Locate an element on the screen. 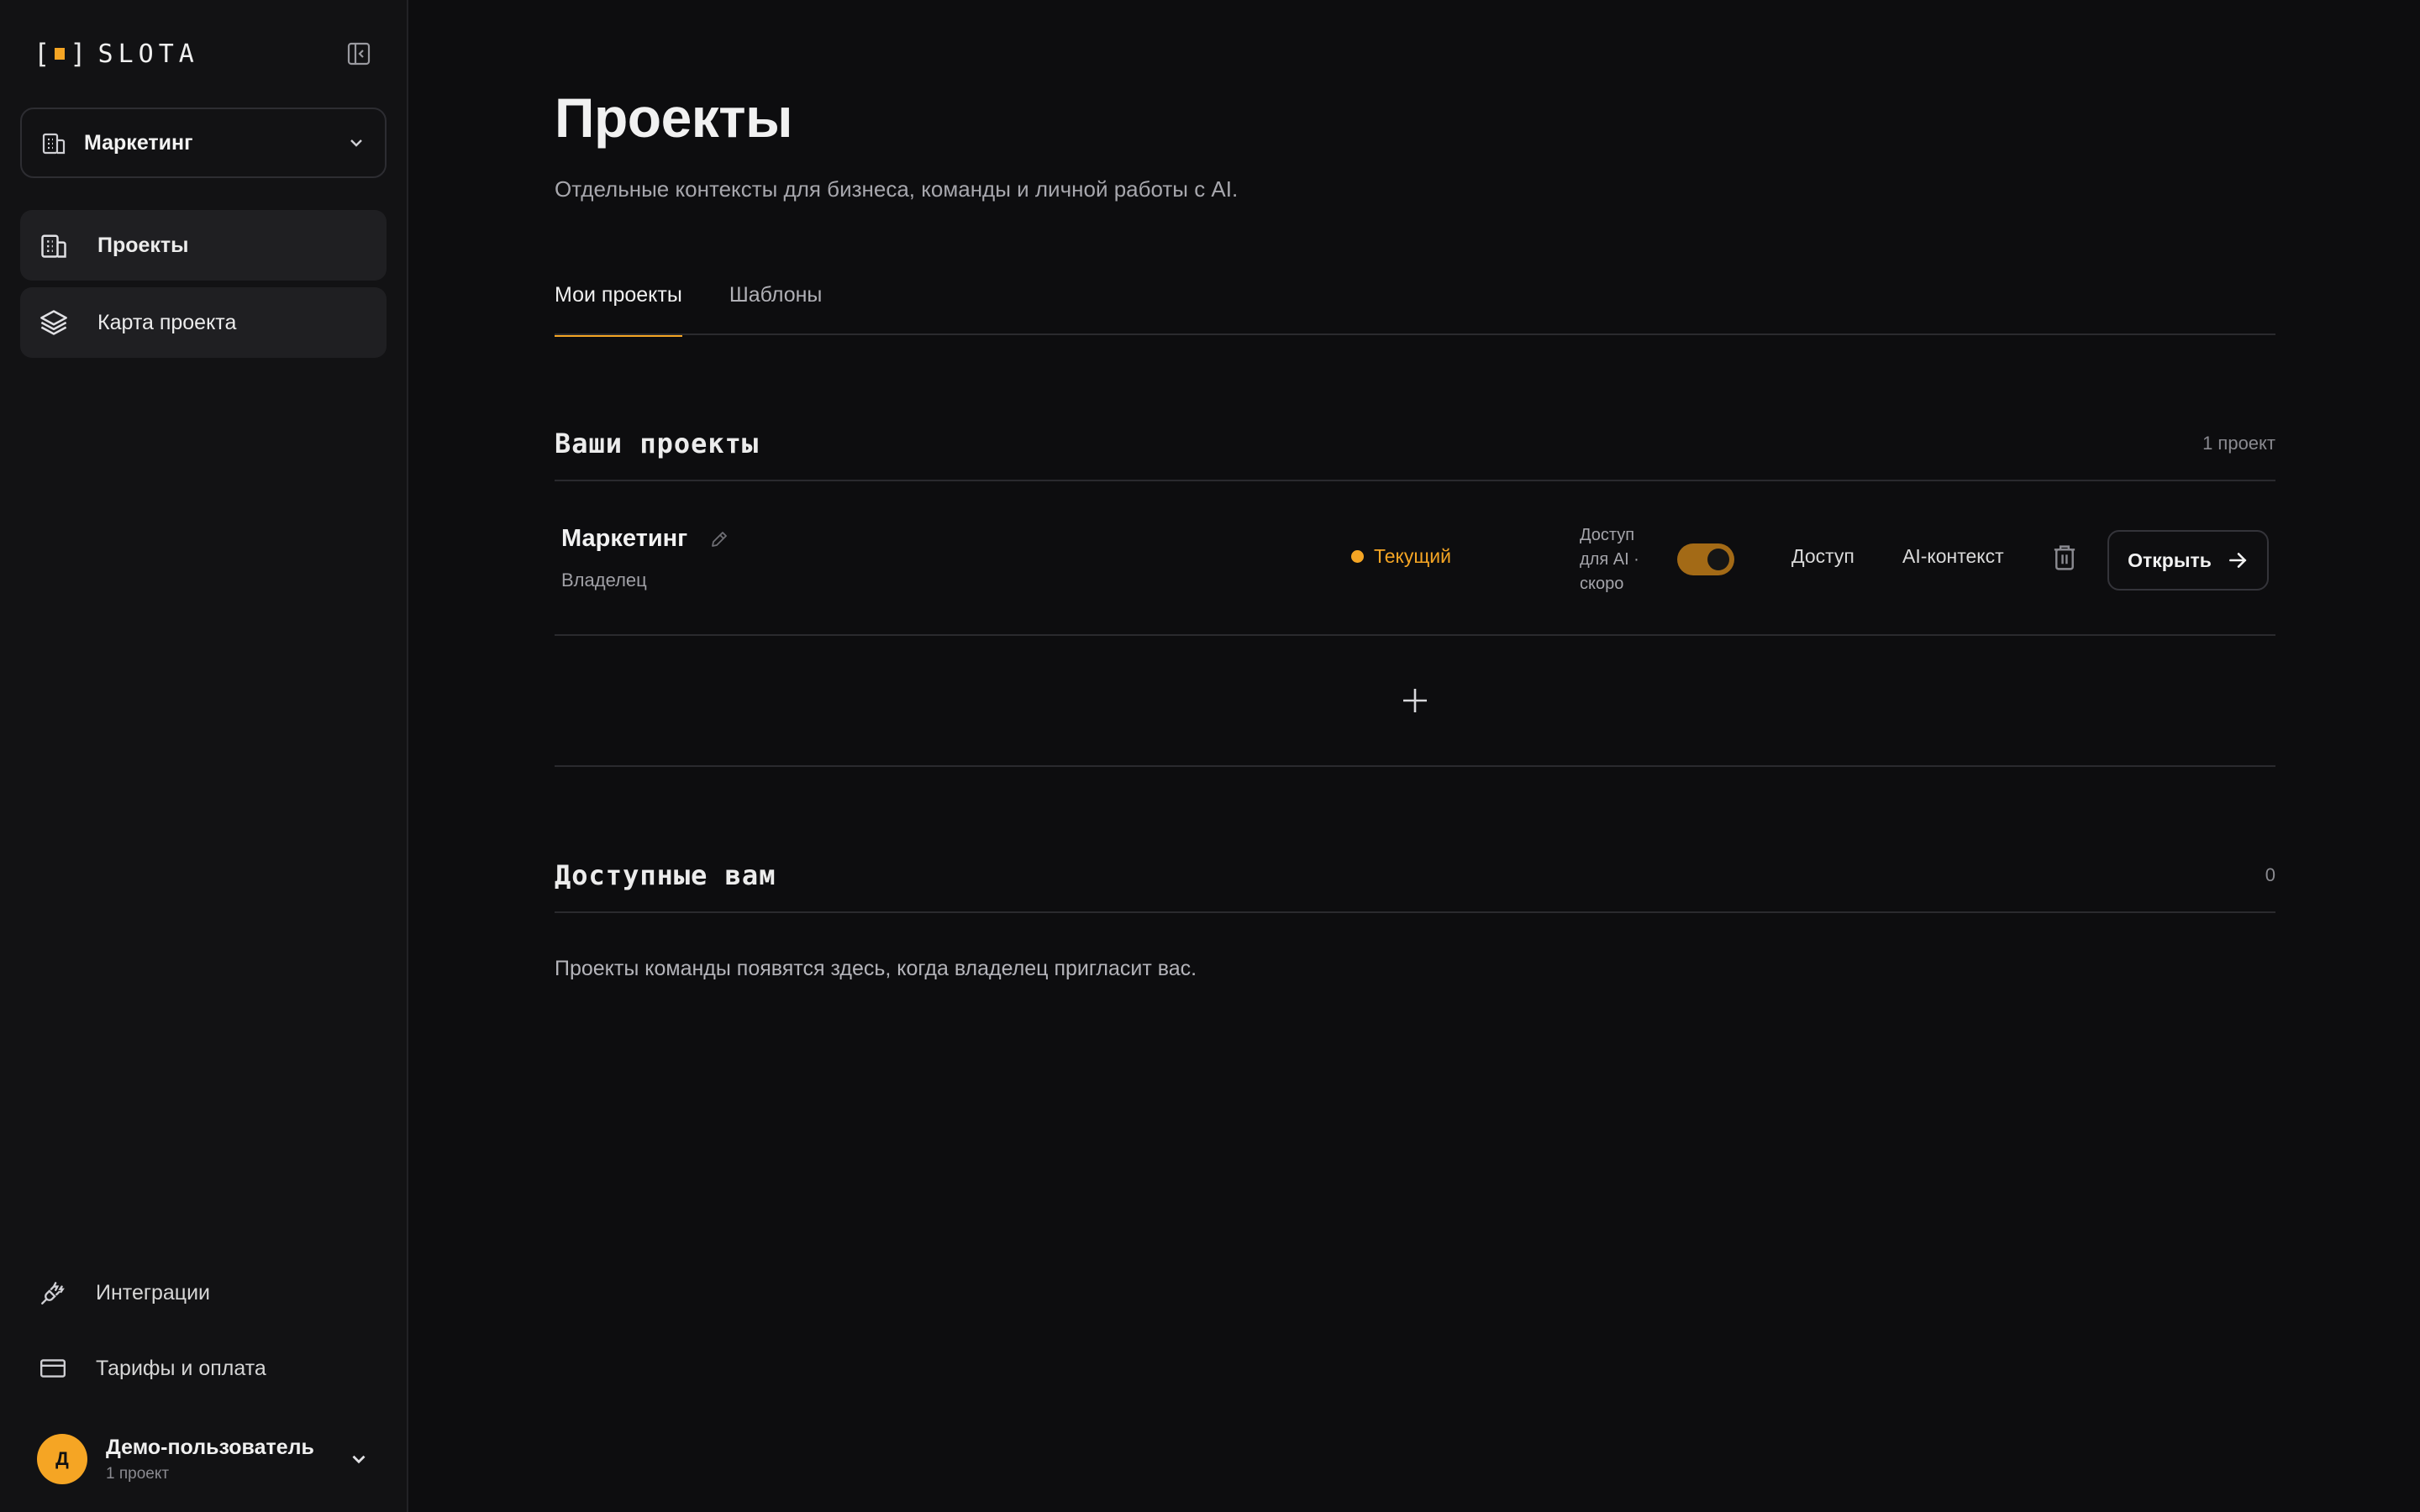 The height and width of the screenshot is (1512, 2420). collapse-sidebar-button is located at coordinates (359, 53).